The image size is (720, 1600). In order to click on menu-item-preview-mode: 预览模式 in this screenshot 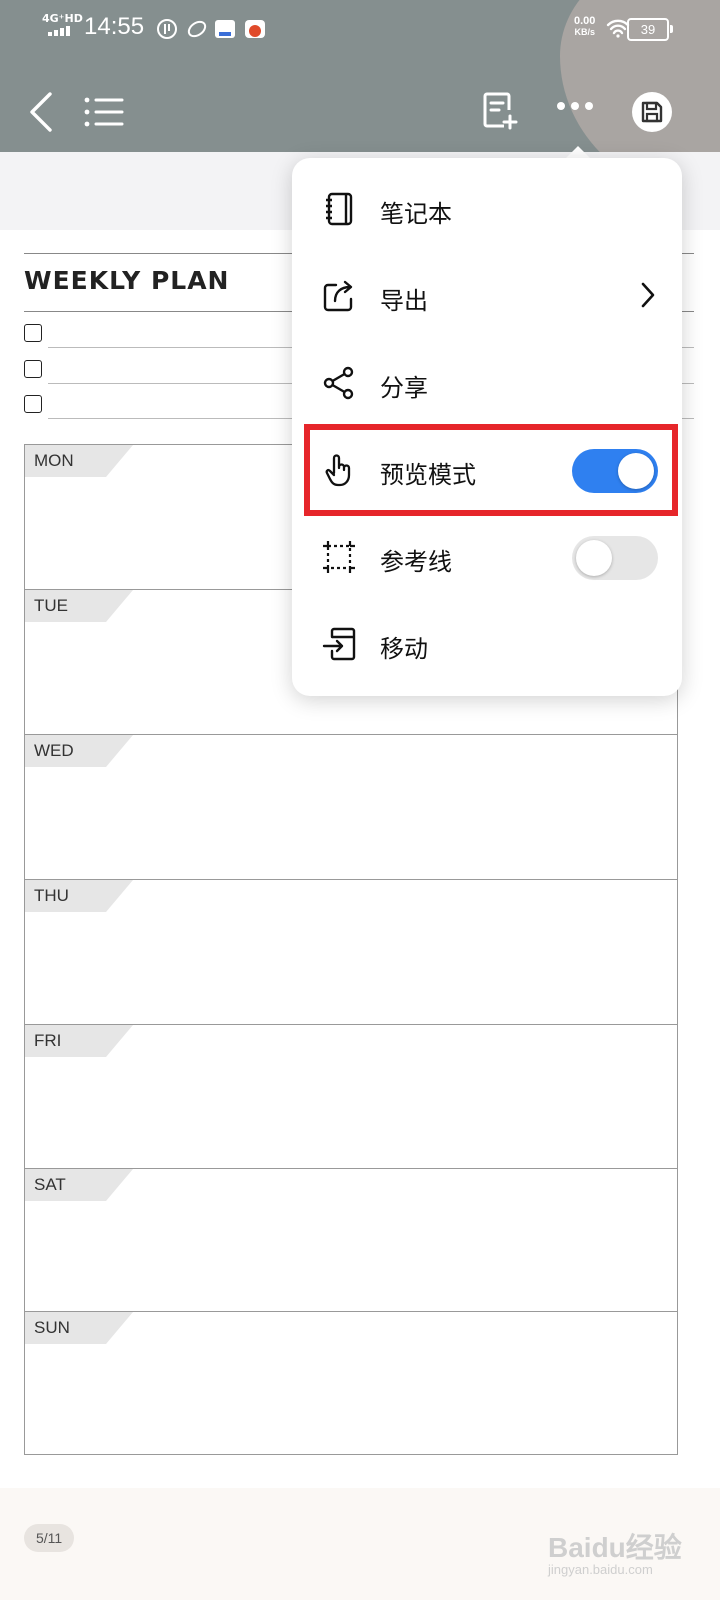, I will do `click(487, 470)`.